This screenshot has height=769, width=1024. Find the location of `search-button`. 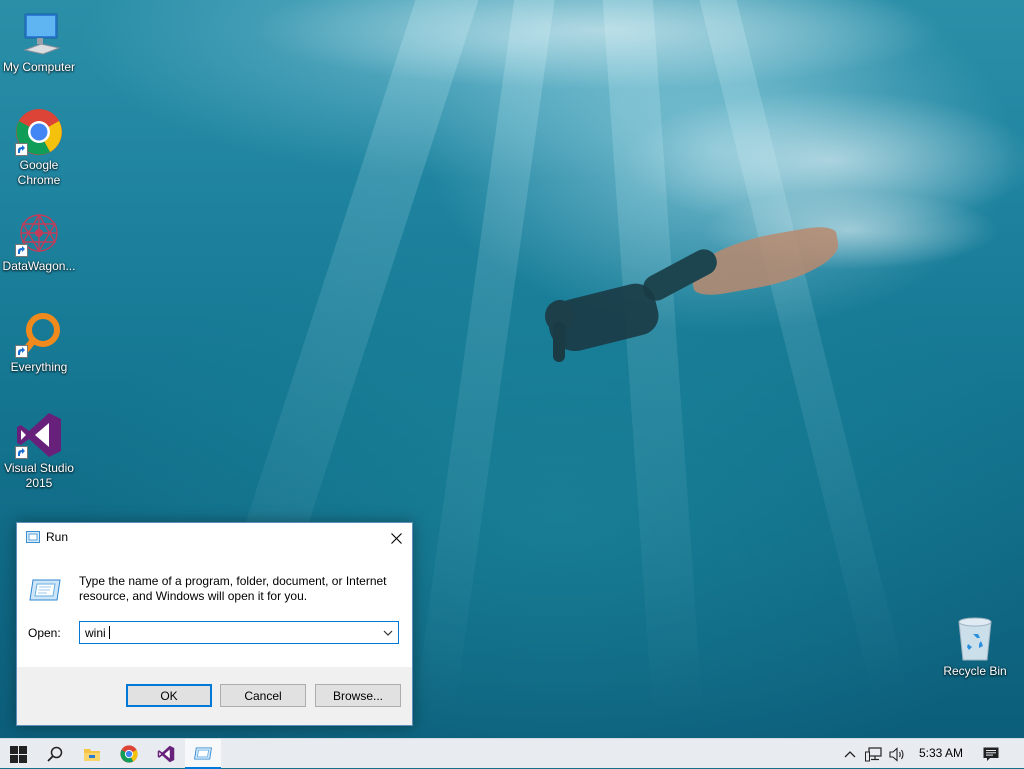

search-button is located at coordinates (55, 754).